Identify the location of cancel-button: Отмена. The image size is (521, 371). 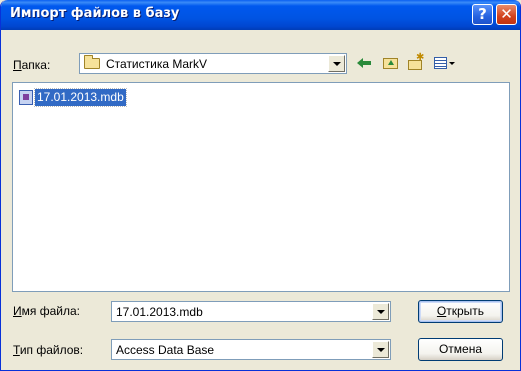
(460, 349).